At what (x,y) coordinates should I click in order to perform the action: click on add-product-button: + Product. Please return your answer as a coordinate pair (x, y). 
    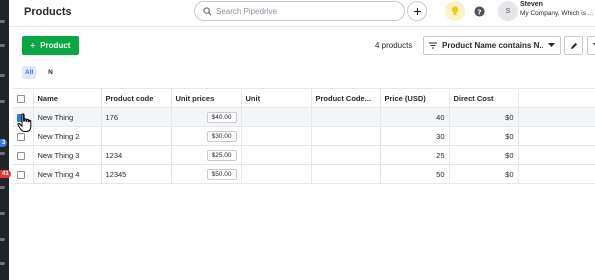
    Looking at the image, I should click on (50, 45).